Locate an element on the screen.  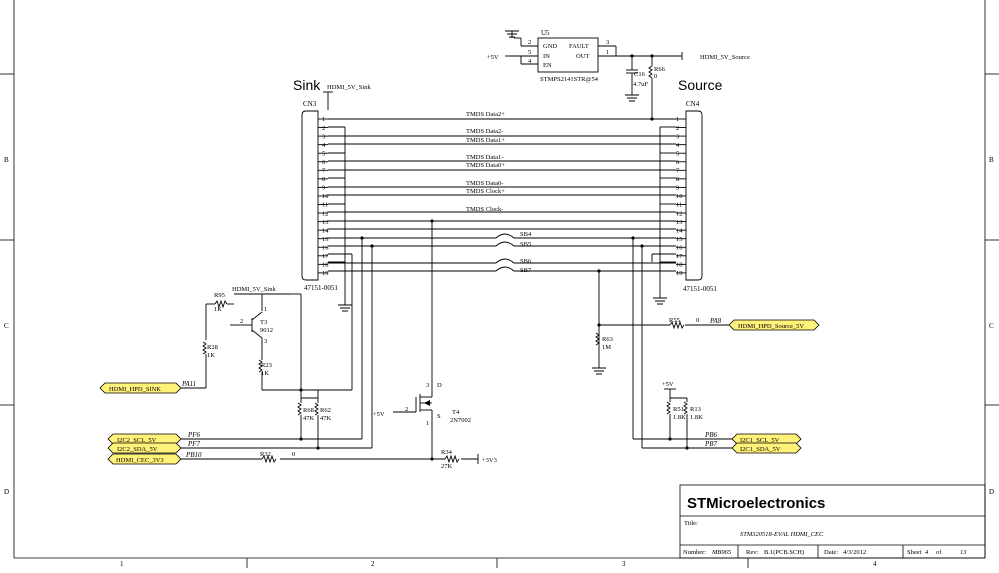
tmds-data0-minus: TMDS Data0- is located at coordinates (484, 183).